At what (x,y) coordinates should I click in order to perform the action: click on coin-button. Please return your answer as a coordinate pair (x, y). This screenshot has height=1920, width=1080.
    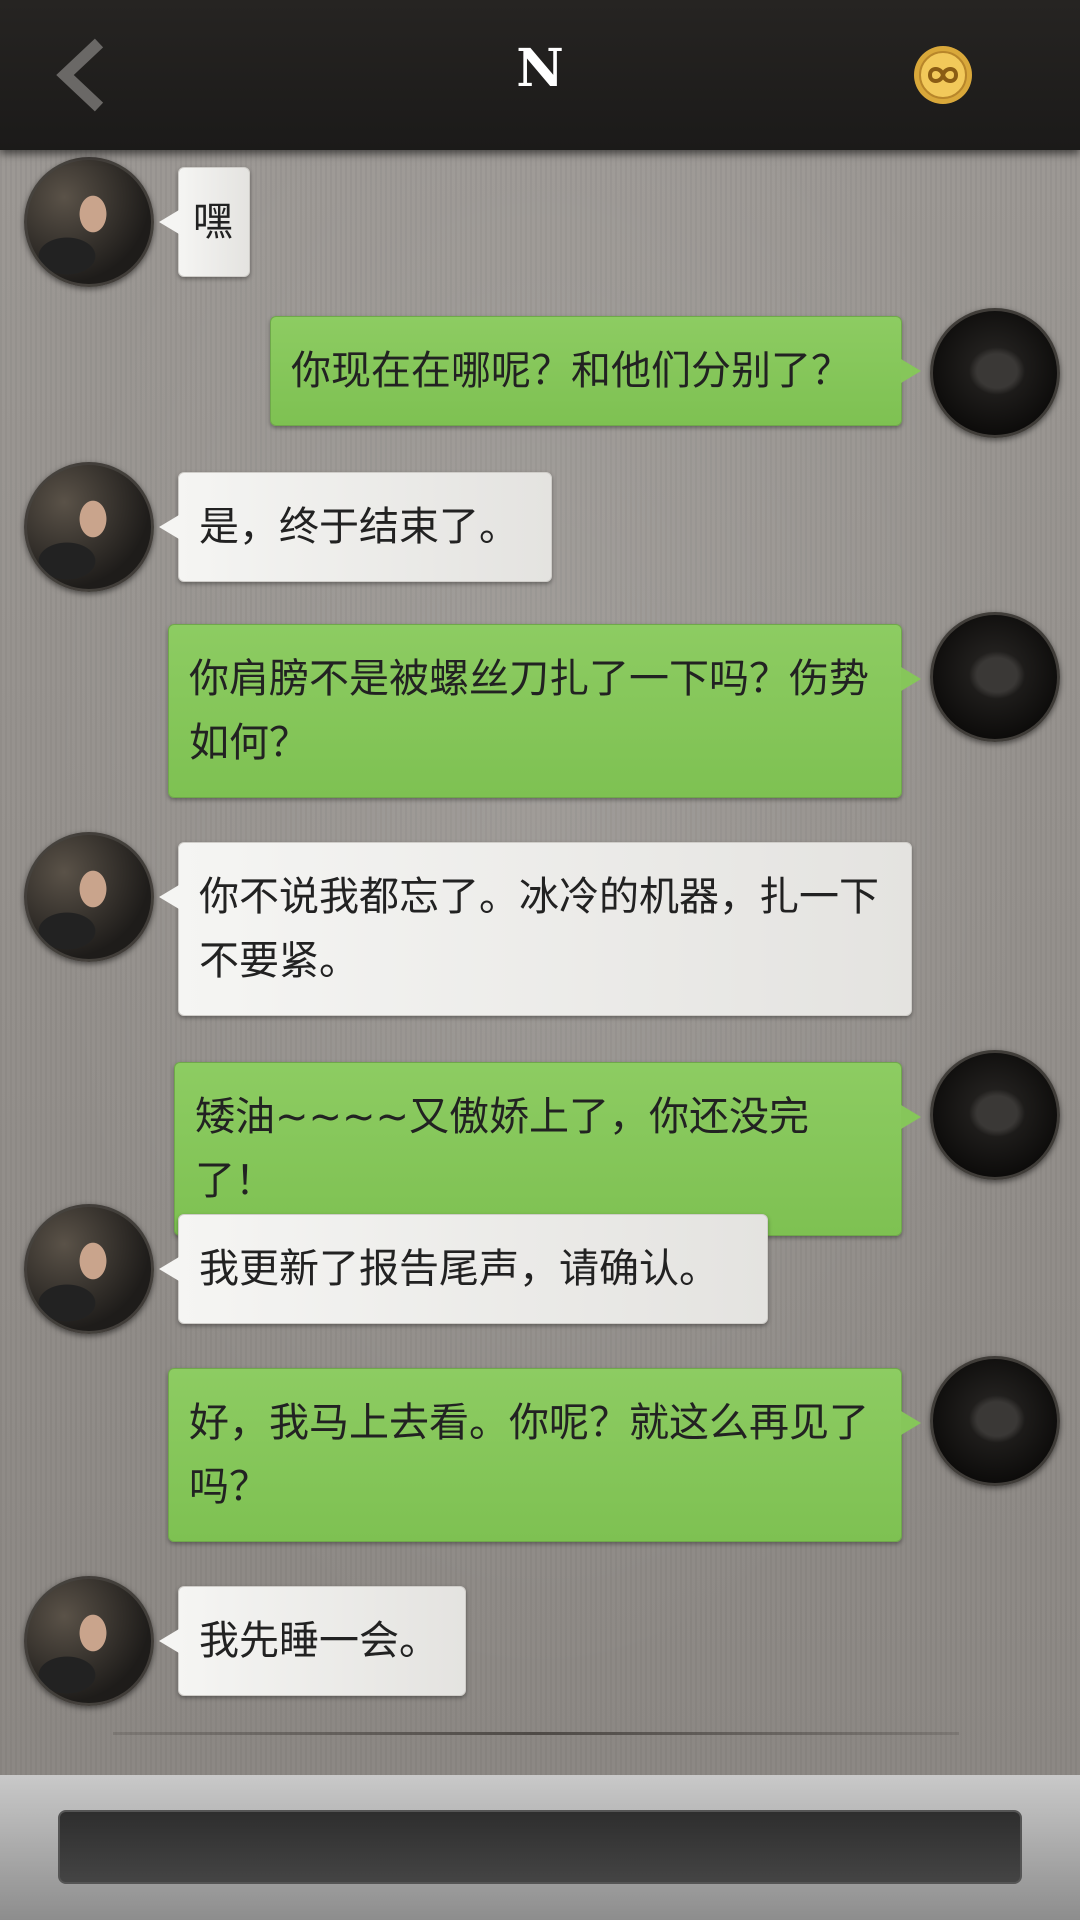
    Looking at the image, I should click on (943, 75).